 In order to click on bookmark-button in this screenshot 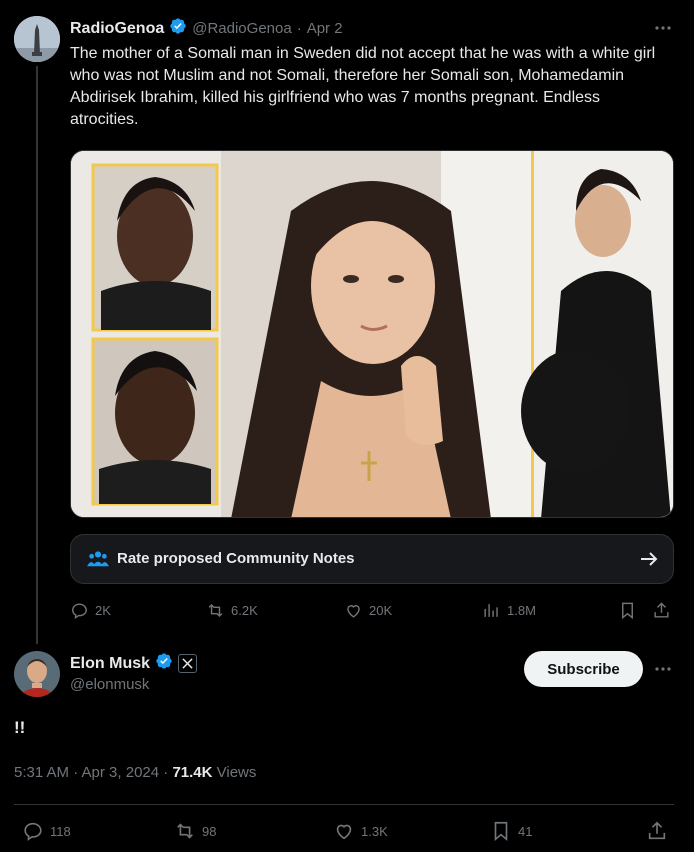, I will do `click(627, 610)`.